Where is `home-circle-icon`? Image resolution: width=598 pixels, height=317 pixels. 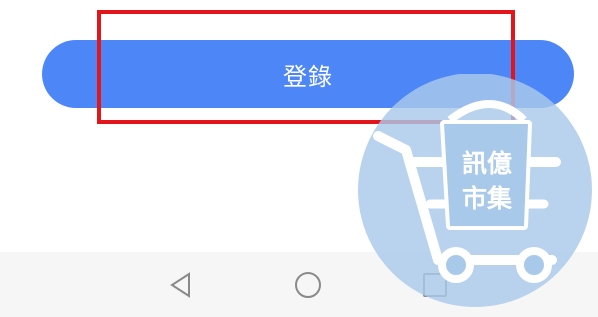 home-circle-icon is located at coordinates (308, 284).